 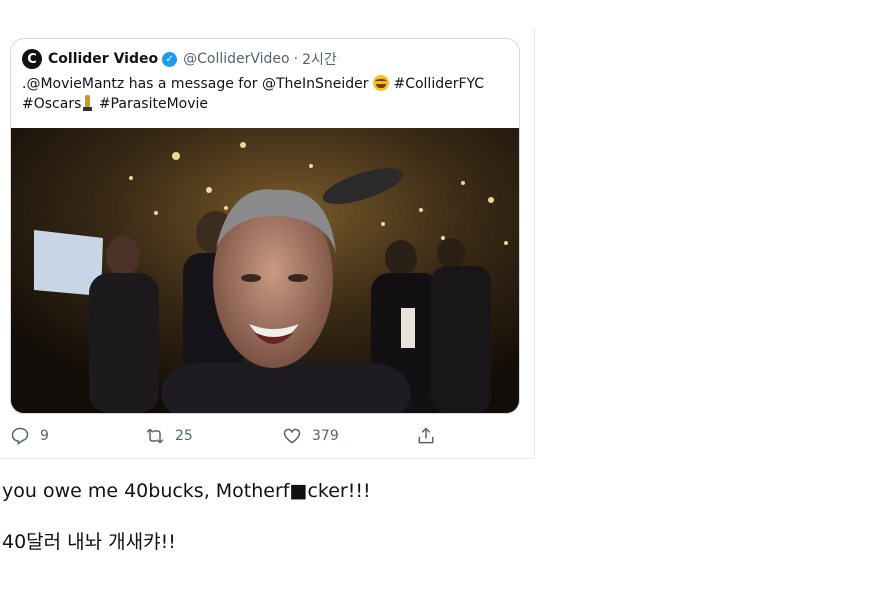 What do you see at coordinates (438, 84) in the screenshot?
I see `hashtag-colliderfyc: #ColliderFYC` at bounding box center [438, 84].